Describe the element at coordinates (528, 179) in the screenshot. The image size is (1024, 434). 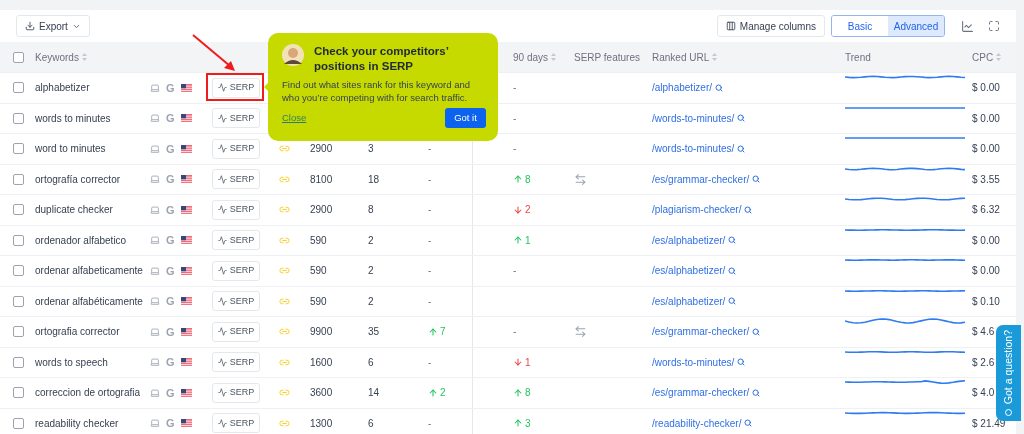
I see `change-value: 8` at that location.